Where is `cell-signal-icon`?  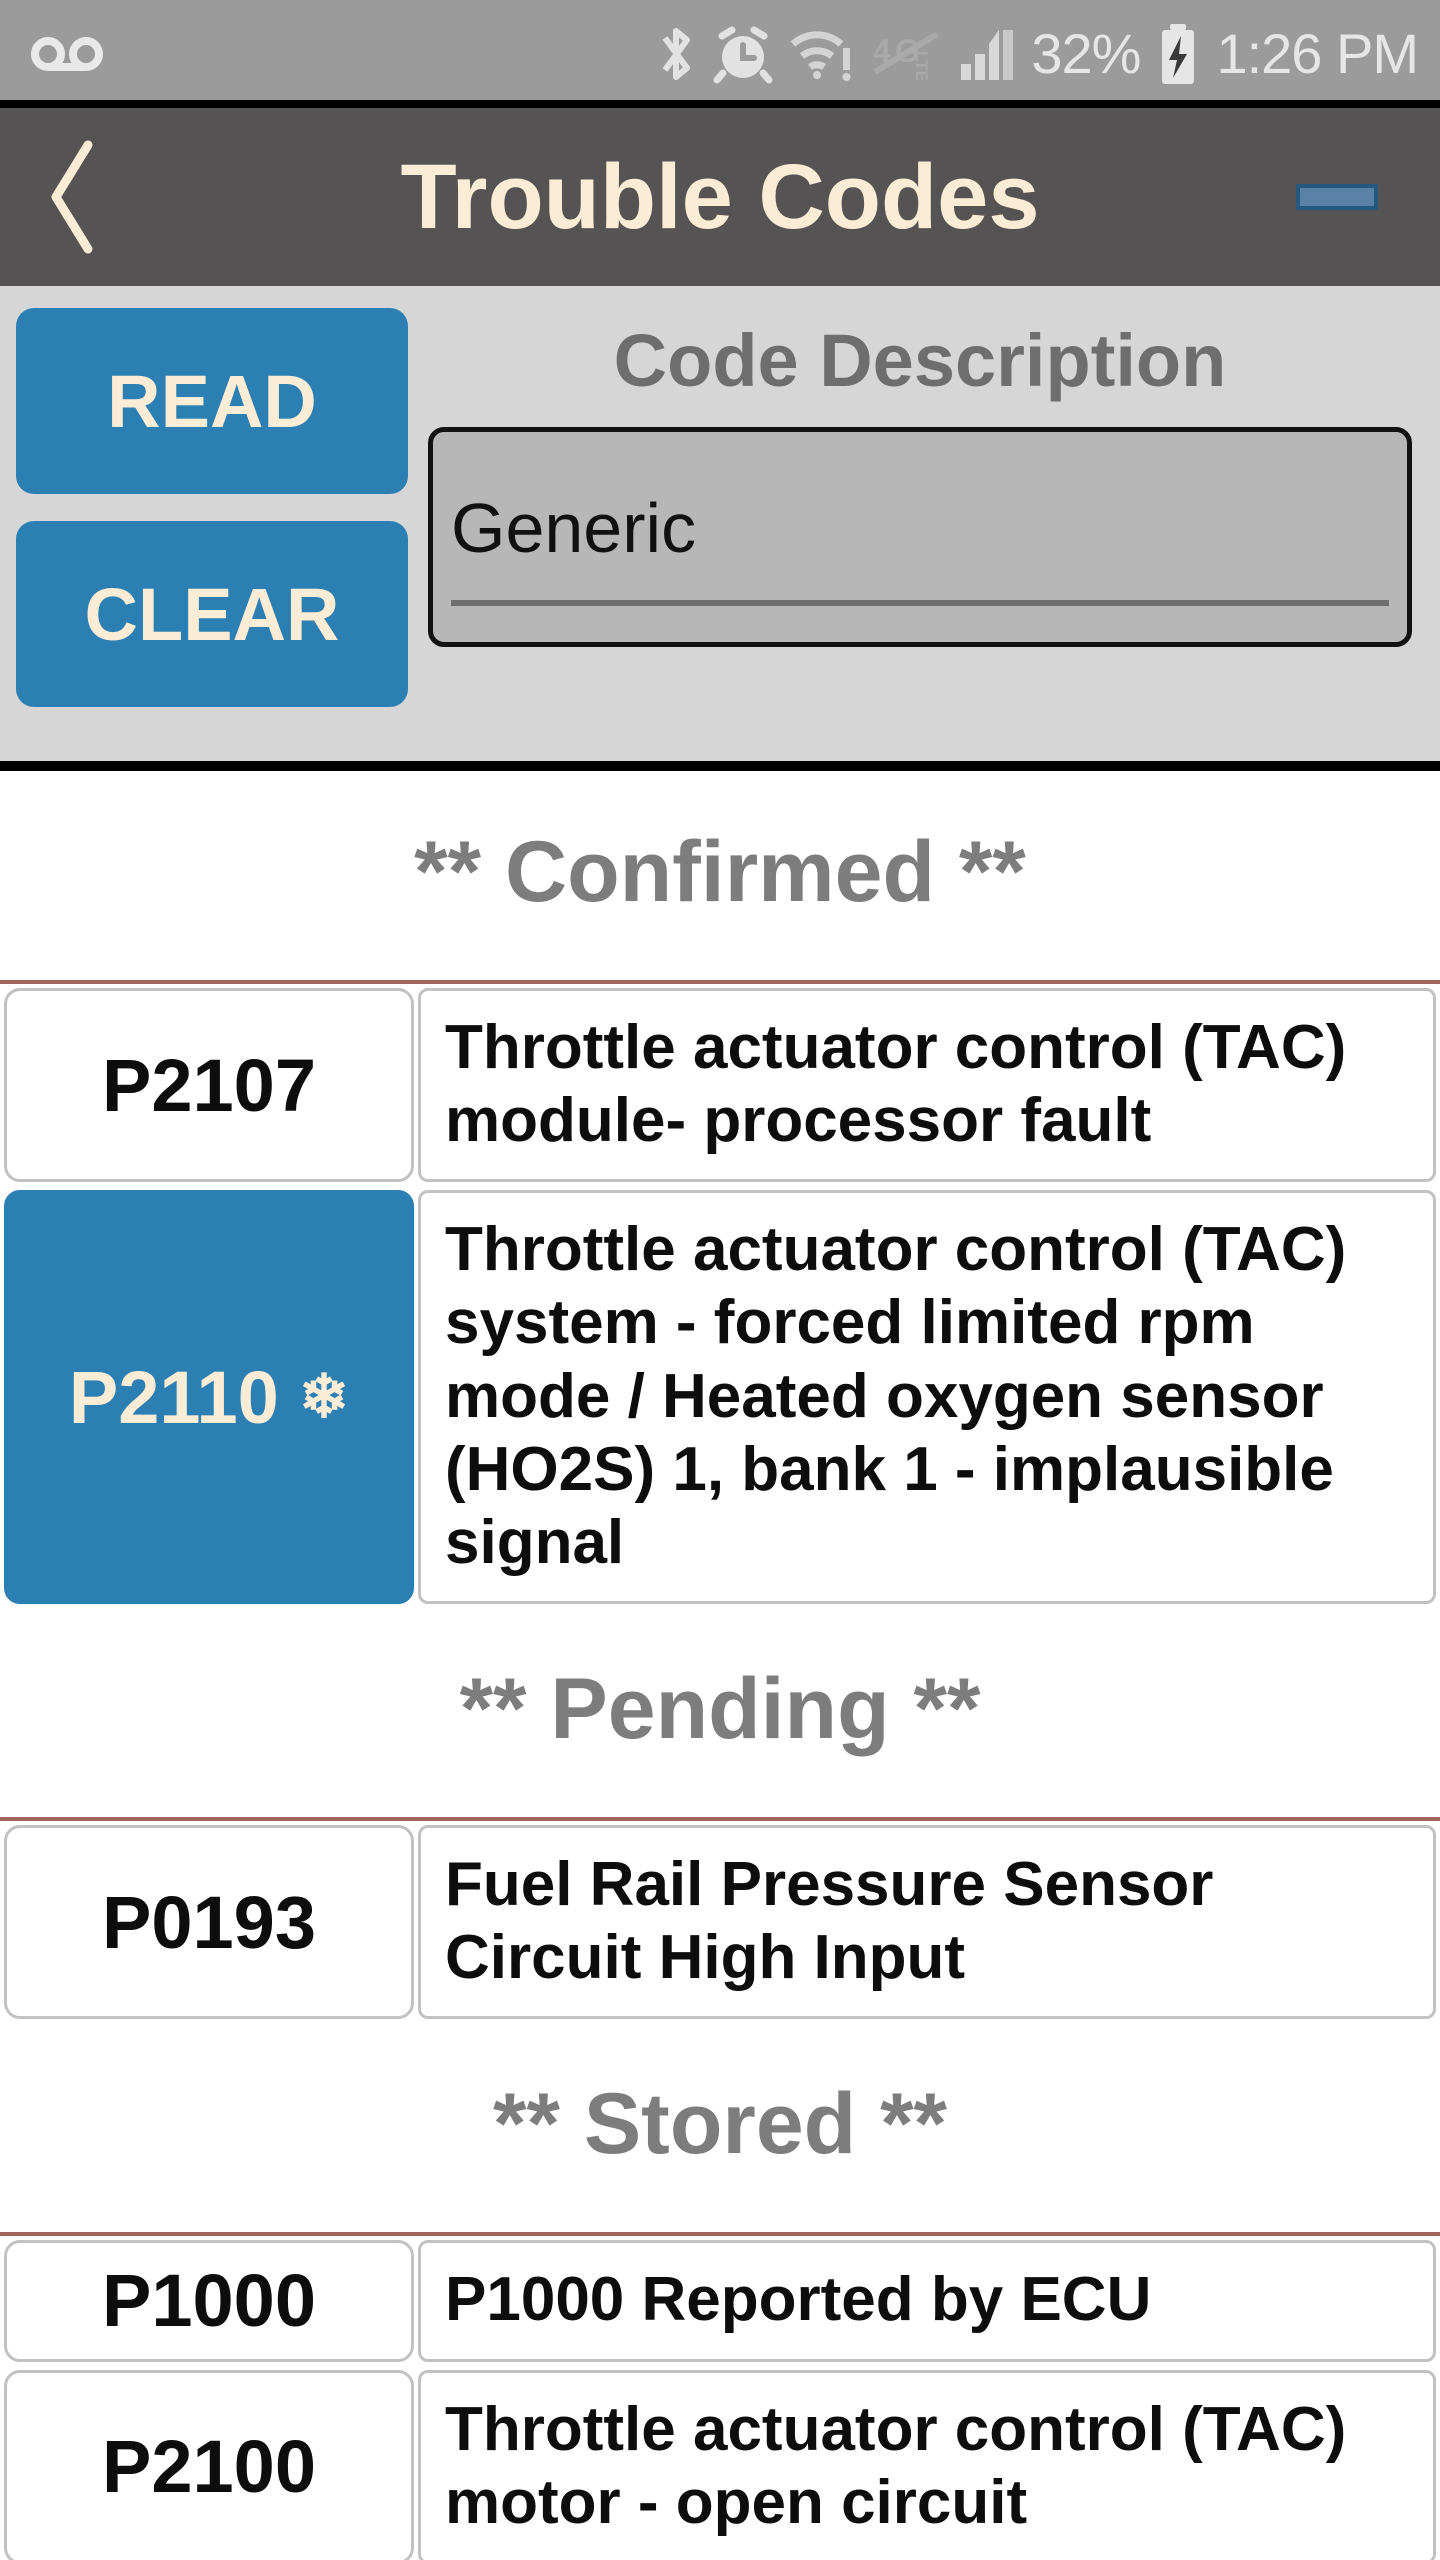 cell-signal-icon is located at coordinates (987, 55).